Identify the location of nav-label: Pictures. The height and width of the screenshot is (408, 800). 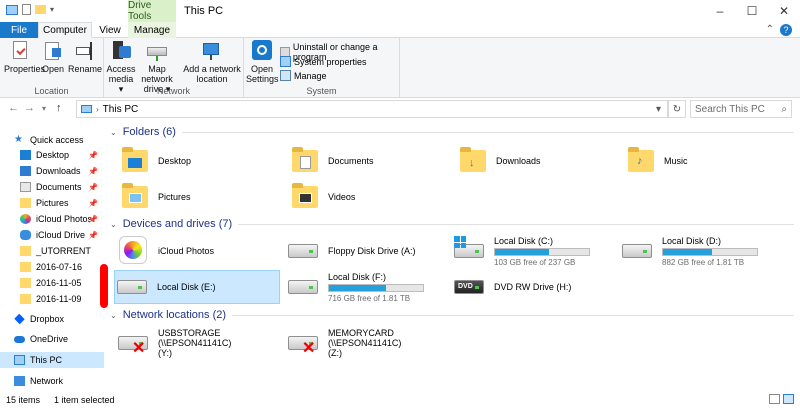
(52, 203).